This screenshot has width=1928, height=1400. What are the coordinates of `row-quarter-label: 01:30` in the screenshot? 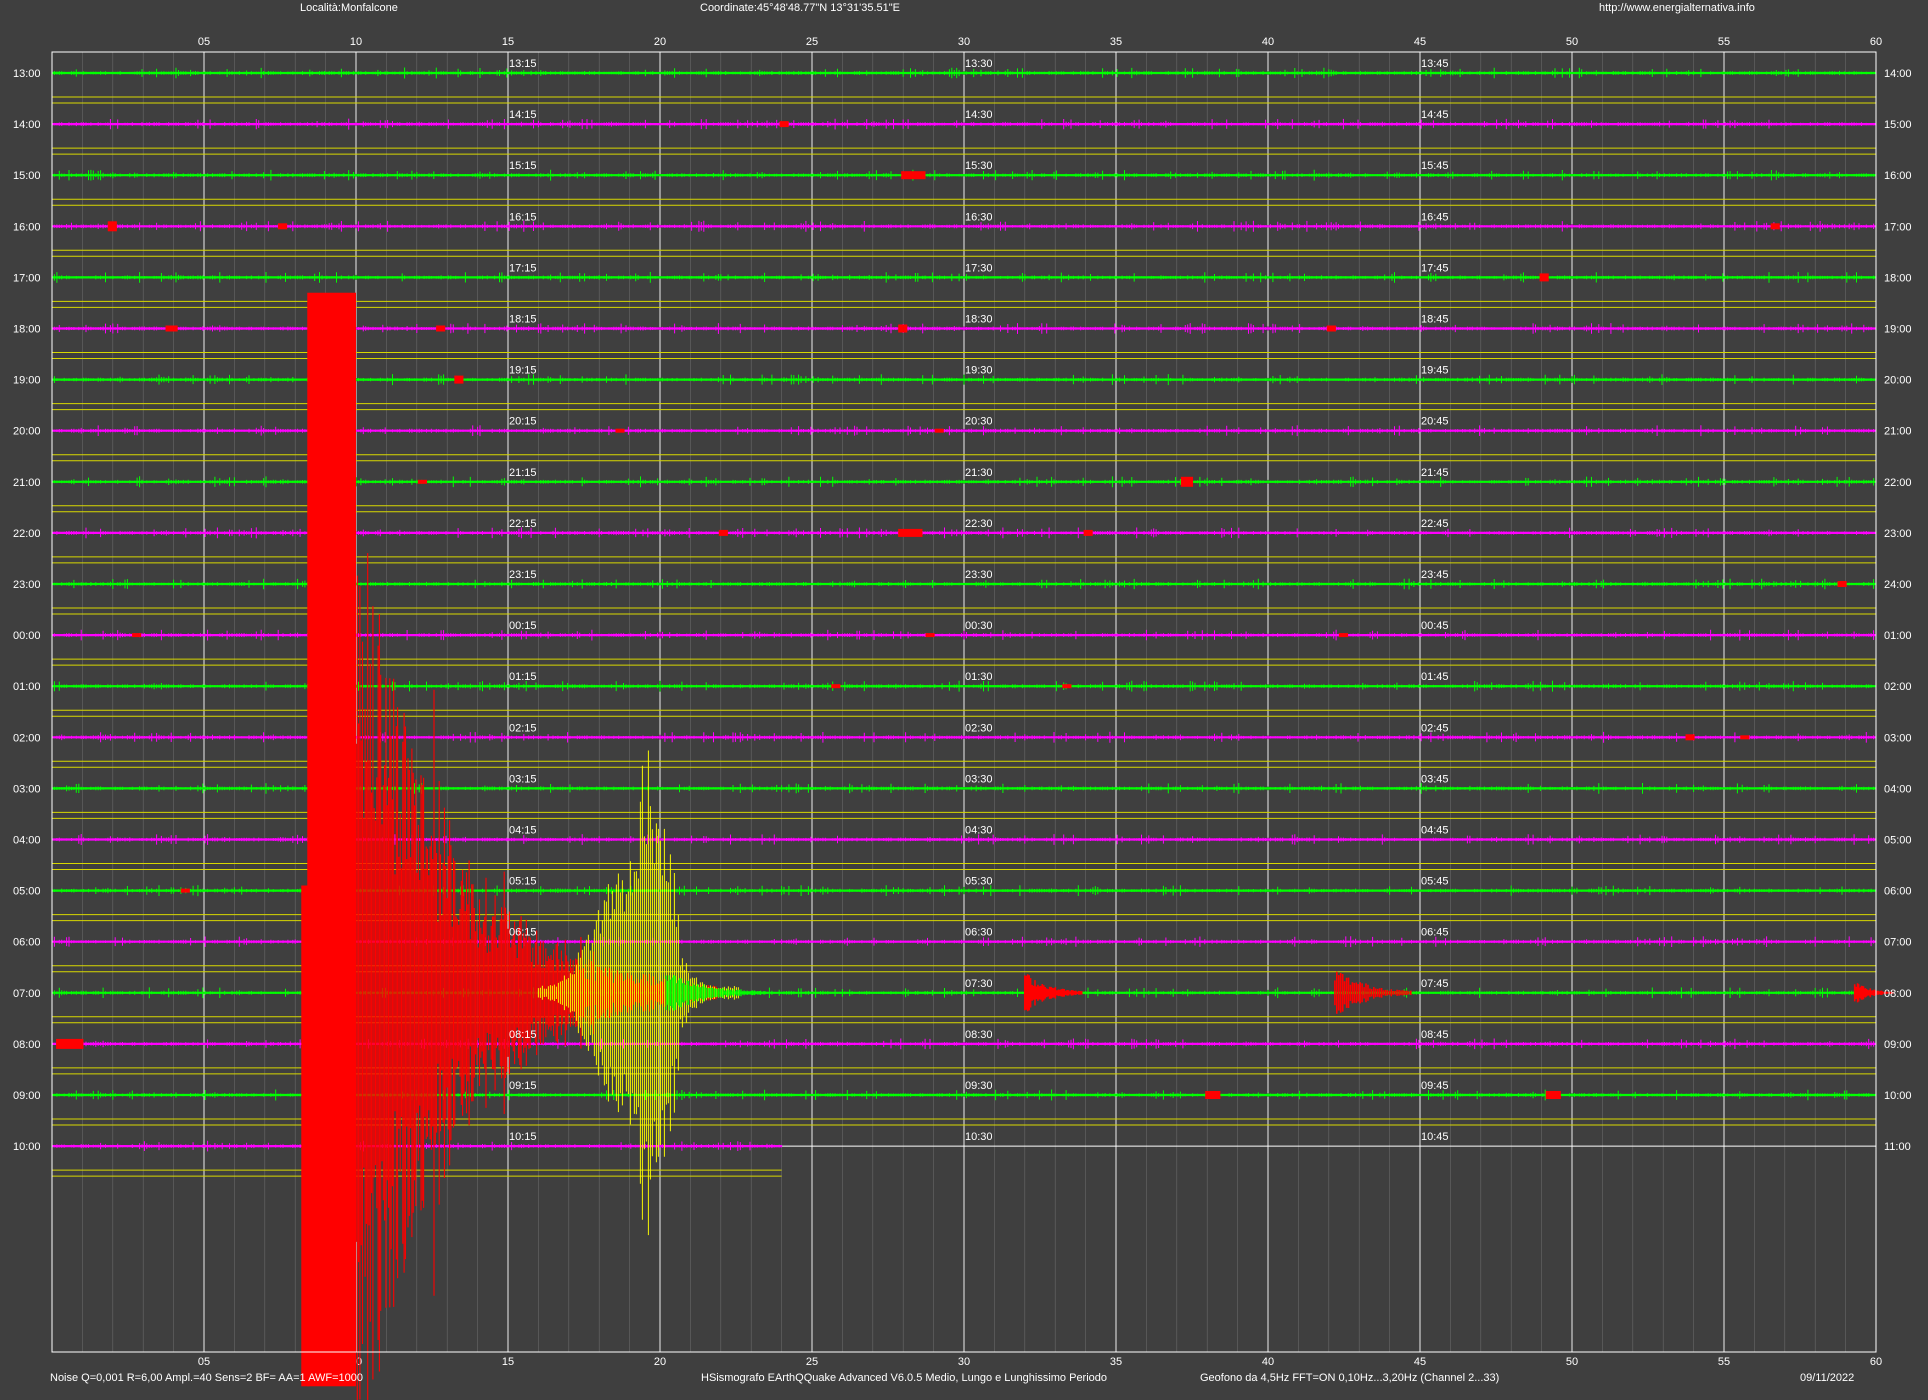 It's located at (979, 677).